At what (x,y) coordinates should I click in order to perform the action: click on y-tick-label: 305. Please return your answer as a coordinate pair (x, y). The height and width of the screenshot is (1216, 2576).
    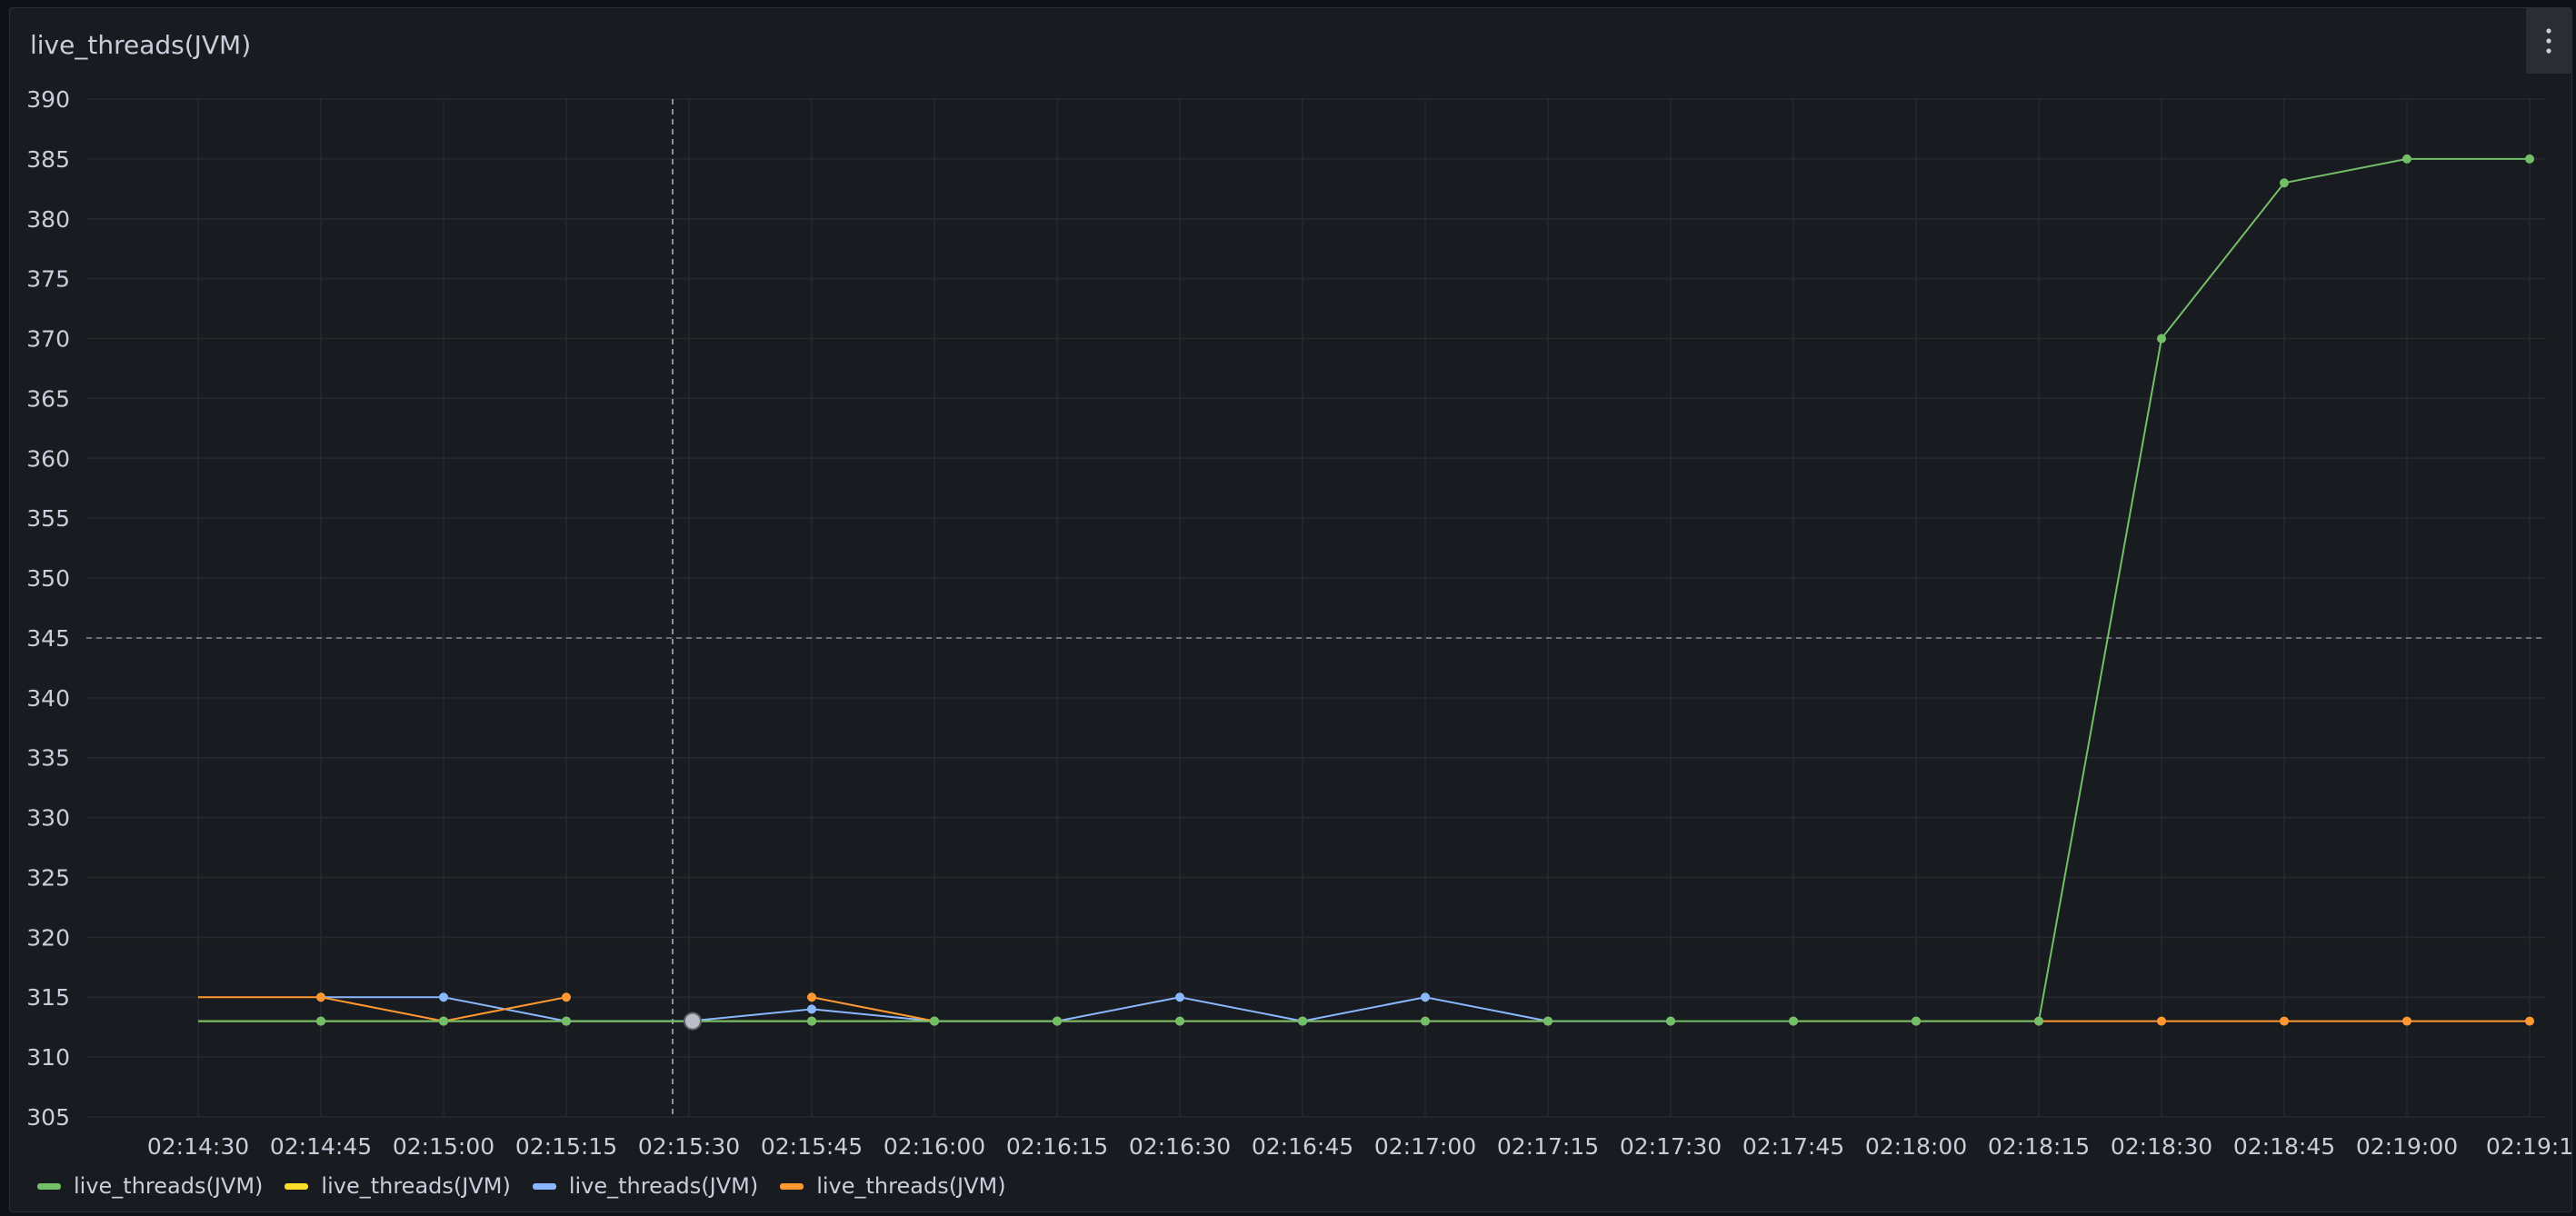
    Looking at the image, I should click on (48, 1117).